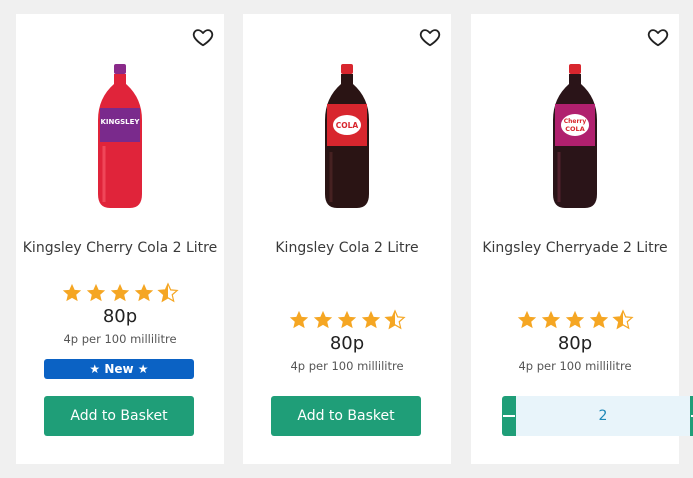 The width and height of the screenshot is (693, 478). Describe the element at coordinates (121, 122) in the screenshot. I see `svg-text: KINGSLEY` at that location.